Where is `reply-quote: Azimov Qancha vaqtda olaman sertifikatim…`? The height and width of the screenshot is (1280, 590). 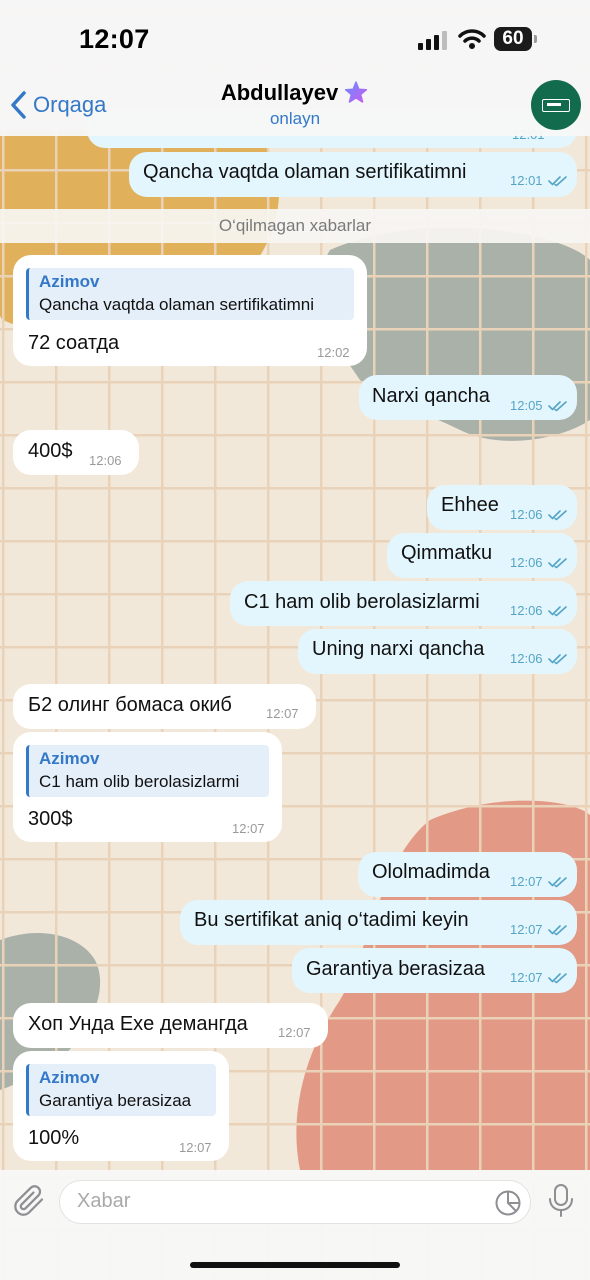
reply-quote: Azimov Qancha vaqtda olaman sertifikatim… is located at coordinates (190, 294).